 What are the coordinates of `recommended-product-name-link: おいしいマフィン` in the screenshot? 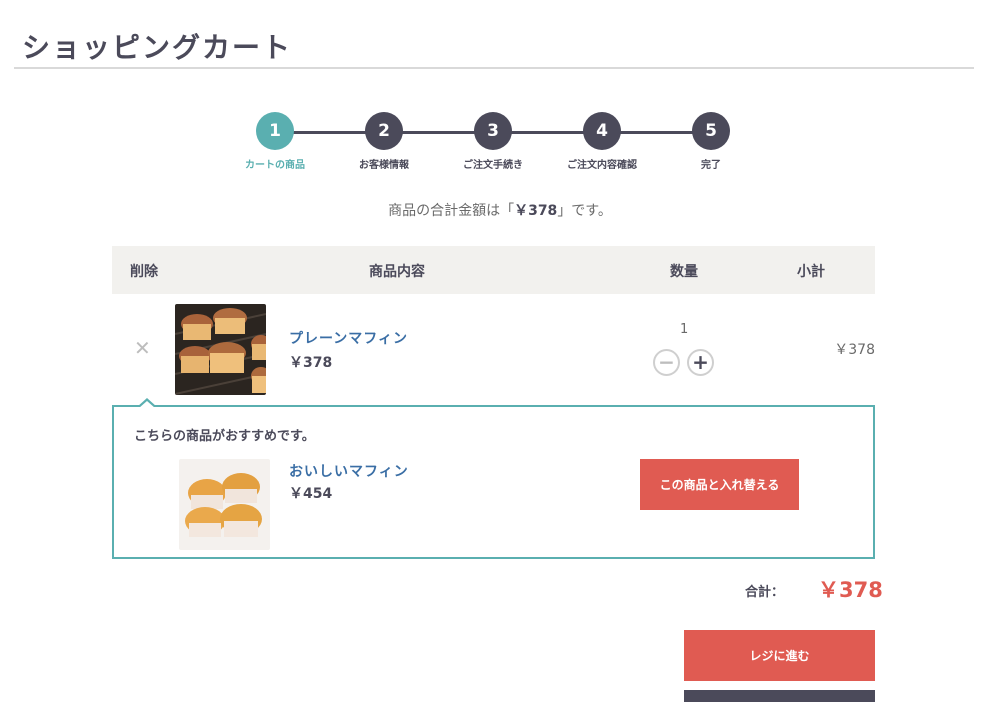 It's located at (349, 471).